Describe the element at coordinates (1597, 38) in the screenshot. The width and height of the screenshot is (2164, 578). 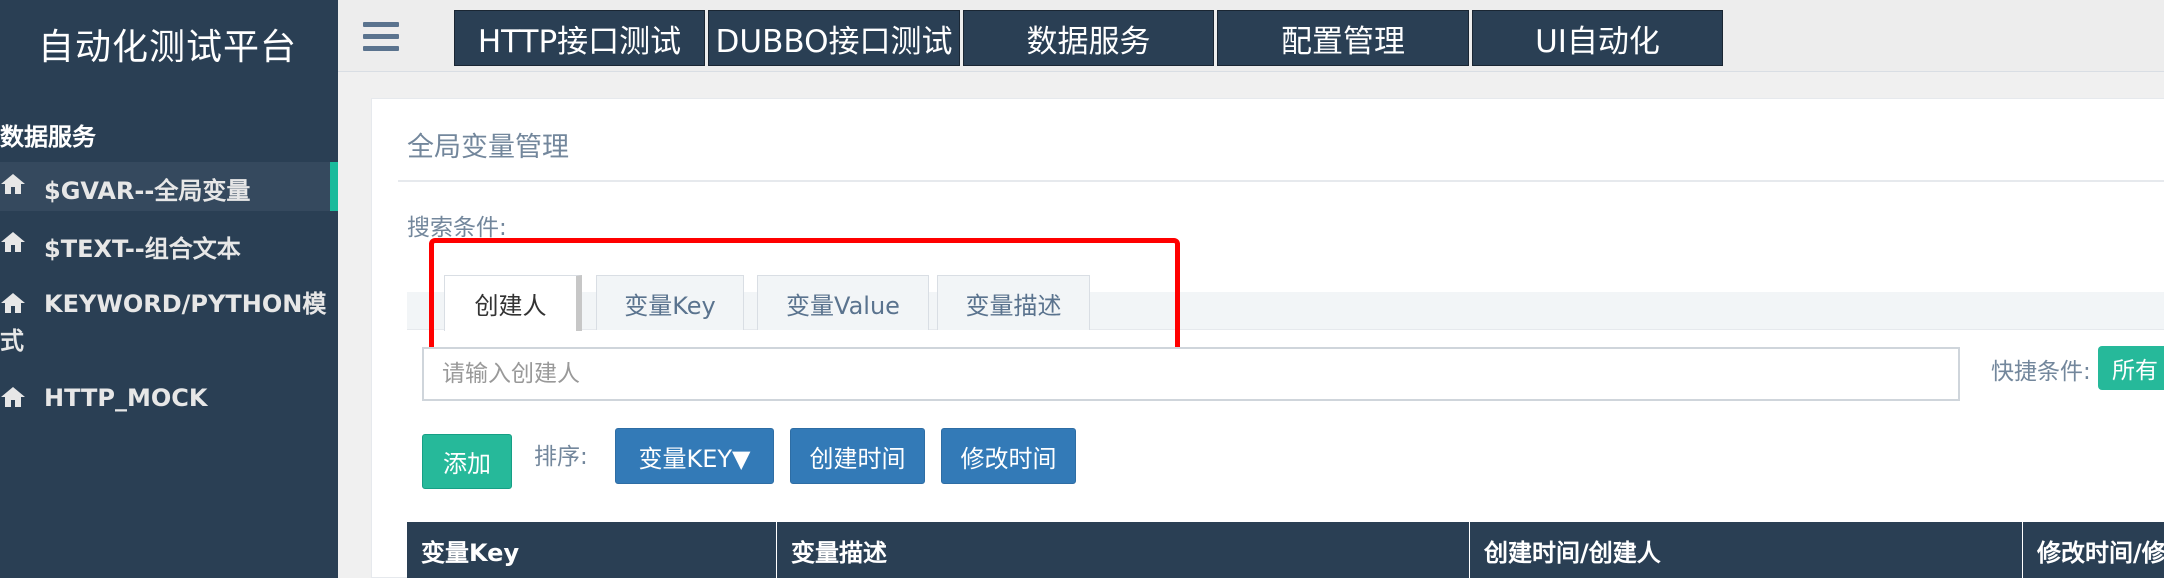
I see `topnav-ui-auto: UI自动化` at that location.